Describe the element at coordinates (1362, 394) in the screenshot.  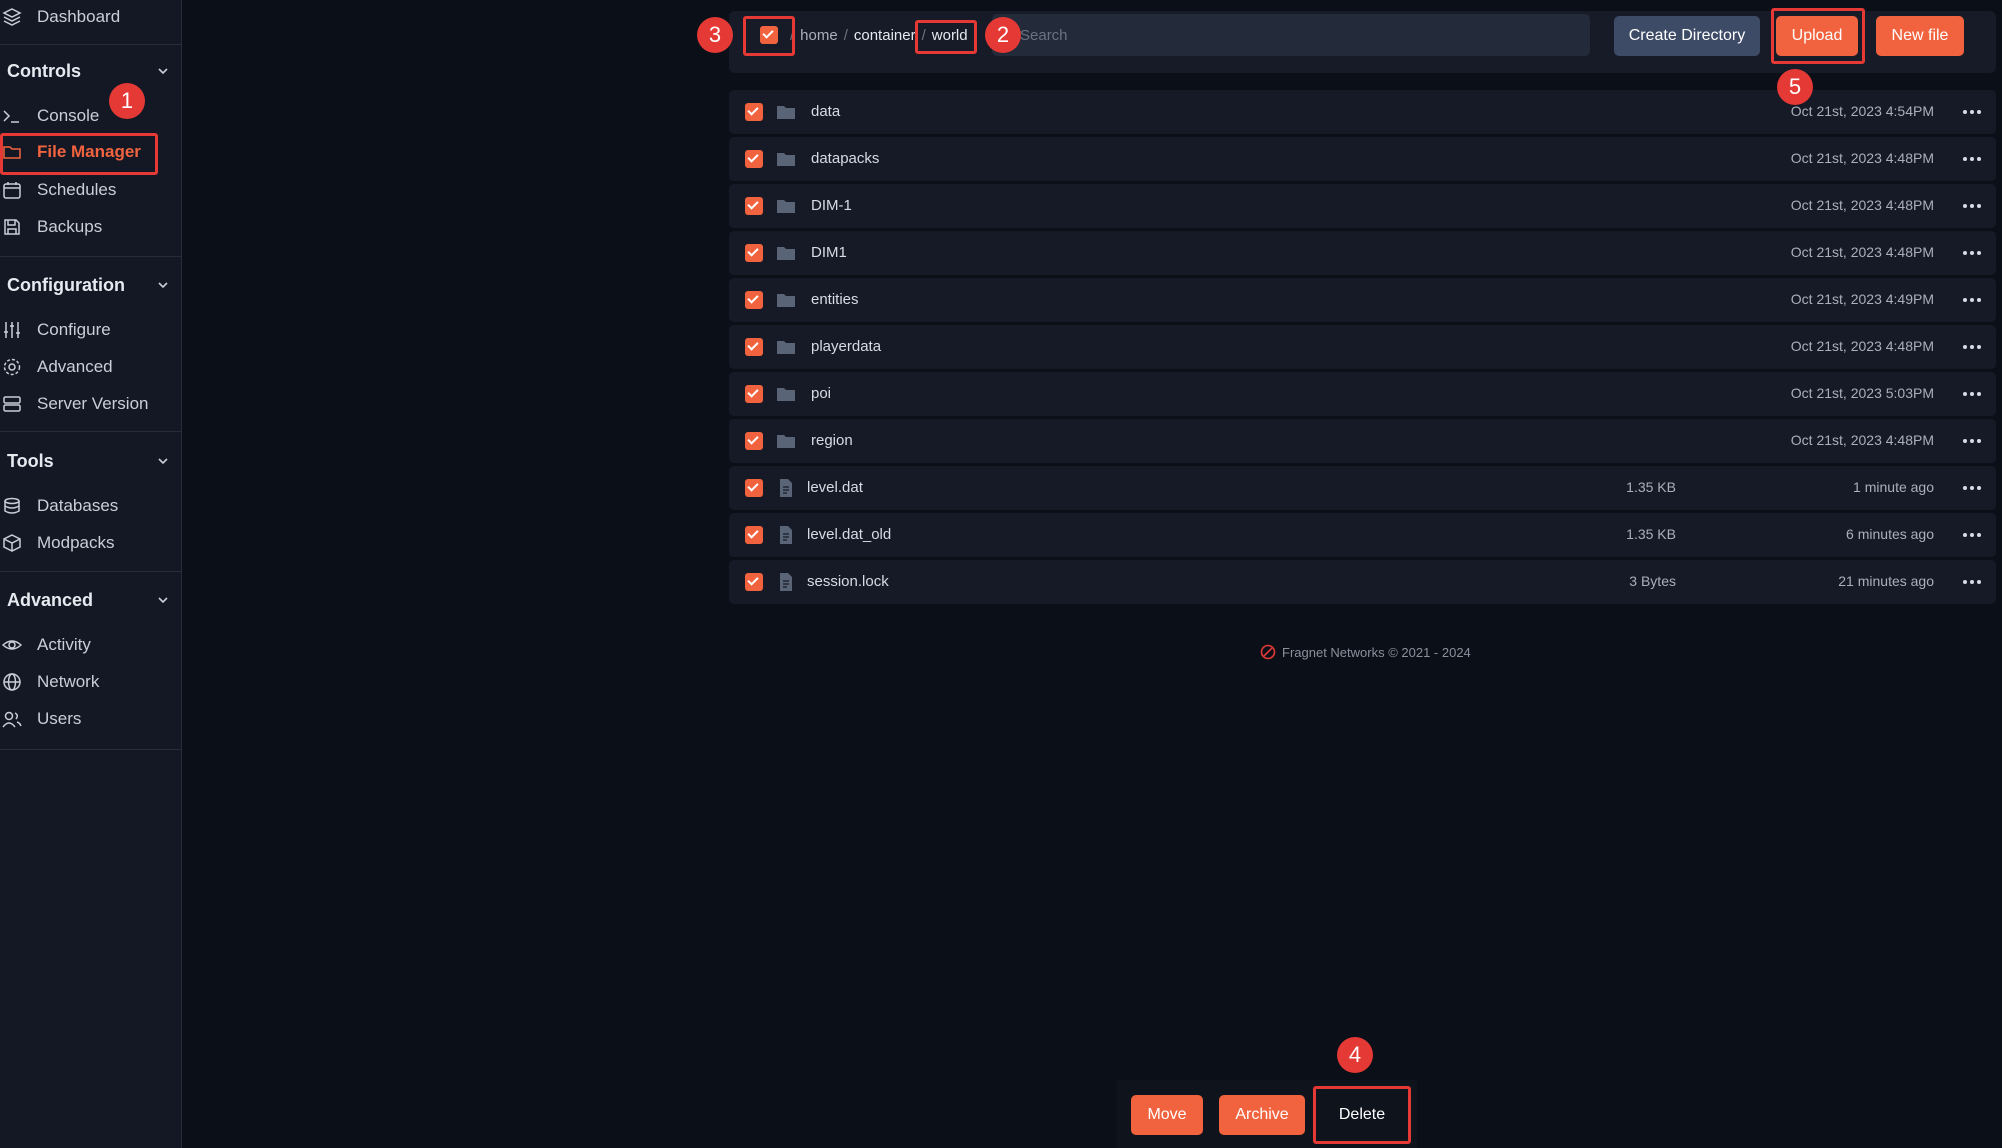
I see `file-row: poi Oct 21st, 2023 5:03PM` at that location.